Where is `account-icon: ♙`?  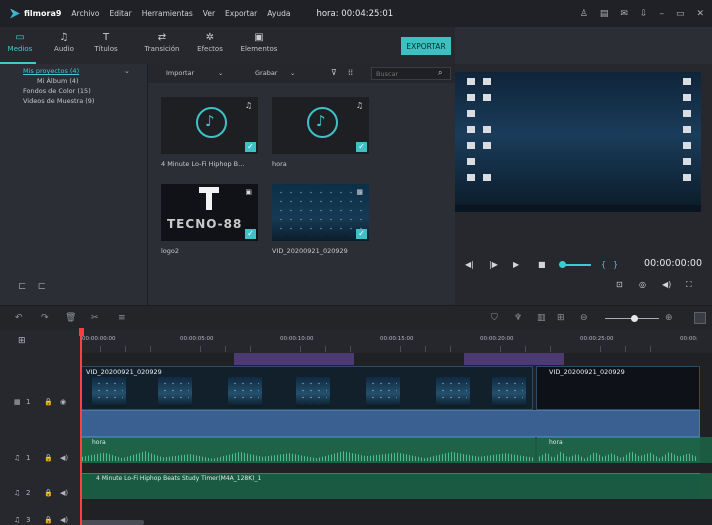 account-icon: ♙ is located at coordinates (584, 14).